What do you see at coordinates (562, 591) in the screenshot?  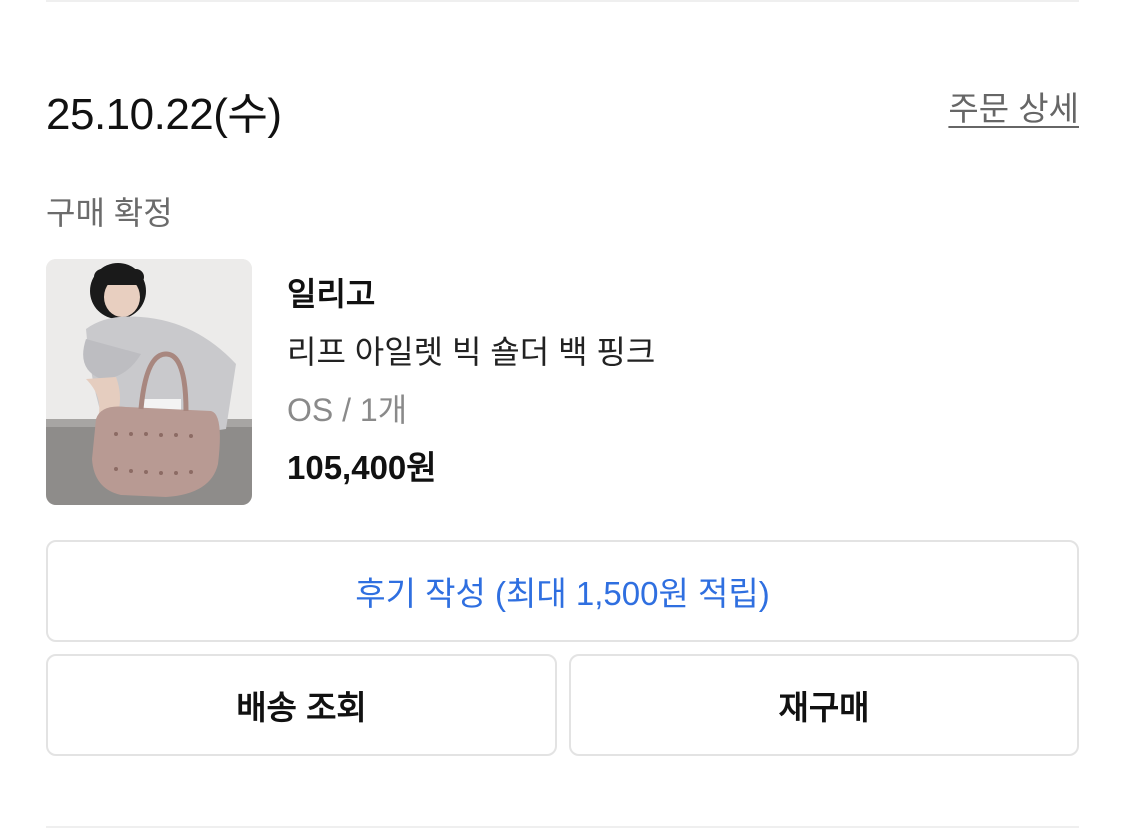 I see `write-review-button: 후기 작성 (최대 1,500원 적립)` at bounding box center [562, 591].